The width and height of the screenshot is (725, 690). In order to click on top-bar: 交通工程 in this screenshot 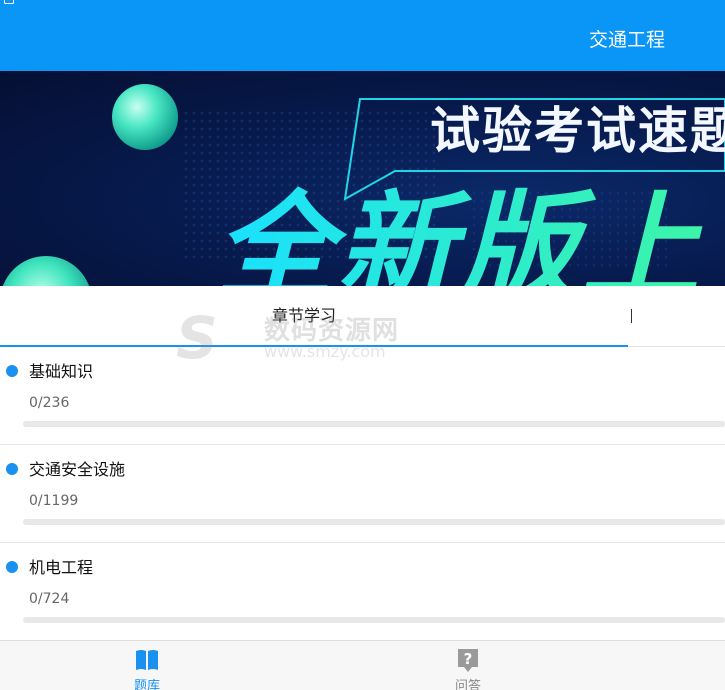, I will do `click(362, 35)`.